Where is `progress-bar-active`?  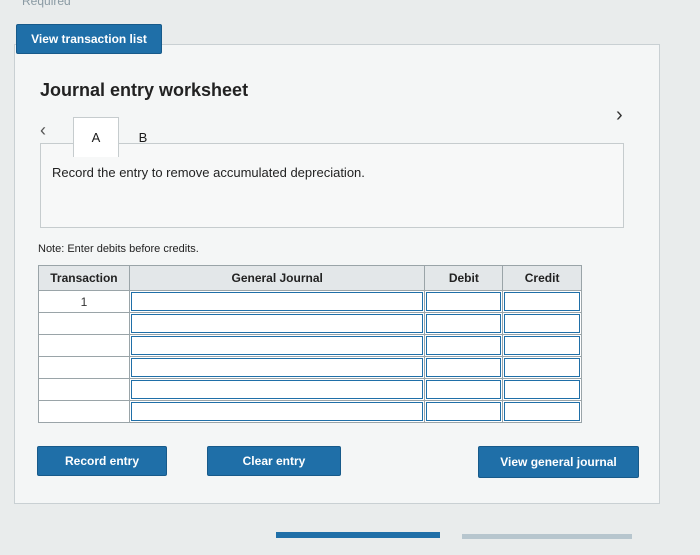
progress-bar-active is located at coordinates (358, 535).